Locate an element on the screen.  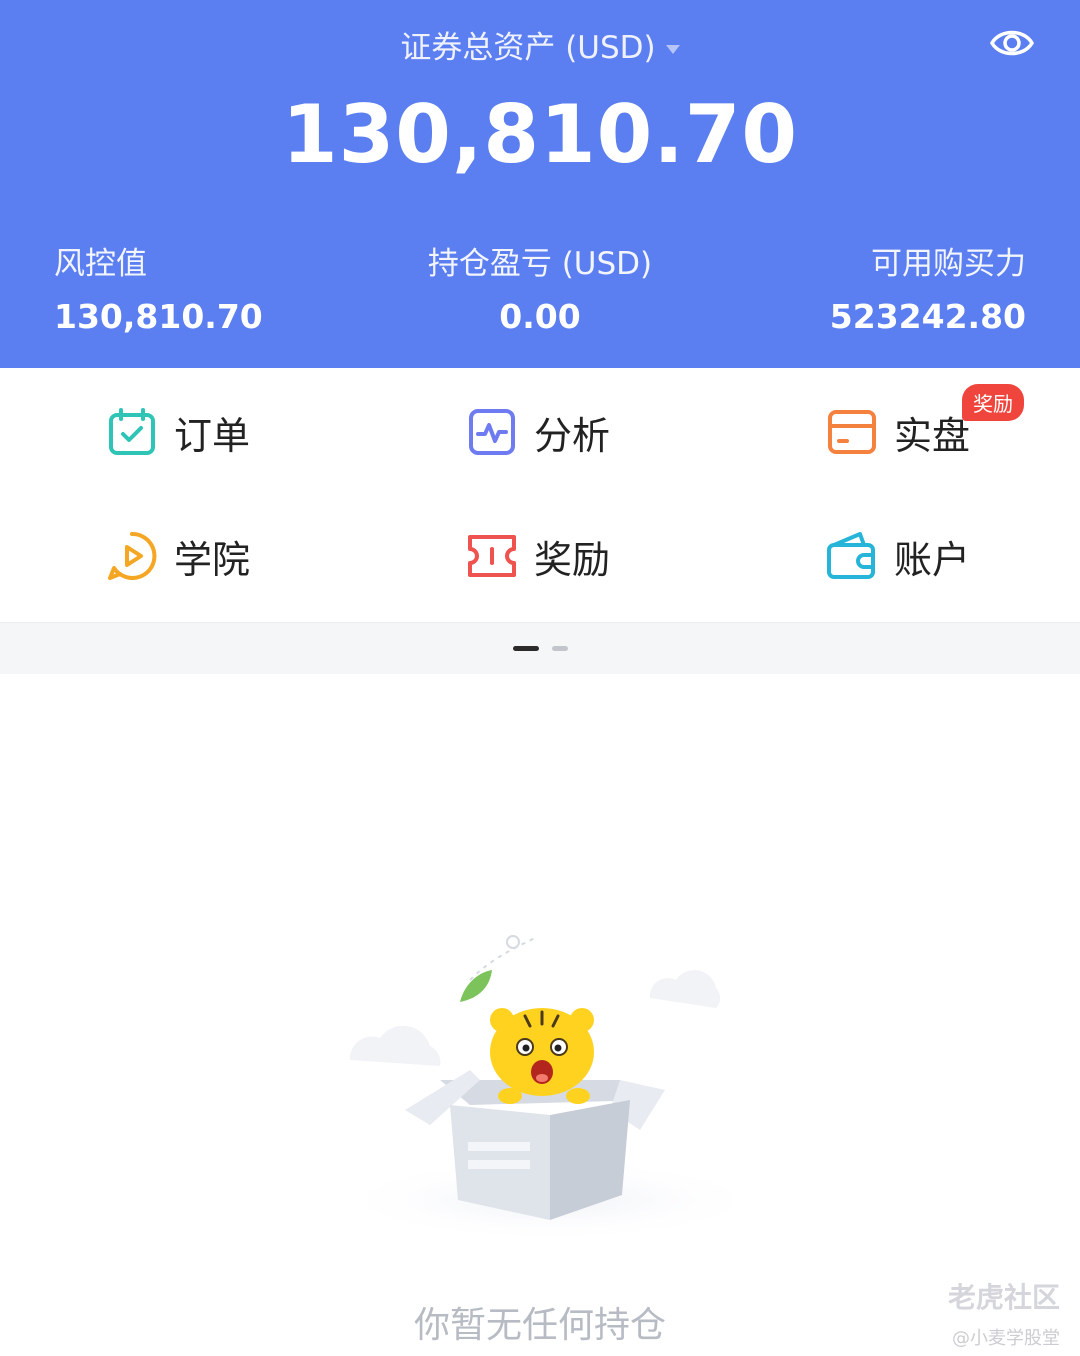
empty-state-text: 你暂无任何持仓 is located at coordinates (539, 1325).